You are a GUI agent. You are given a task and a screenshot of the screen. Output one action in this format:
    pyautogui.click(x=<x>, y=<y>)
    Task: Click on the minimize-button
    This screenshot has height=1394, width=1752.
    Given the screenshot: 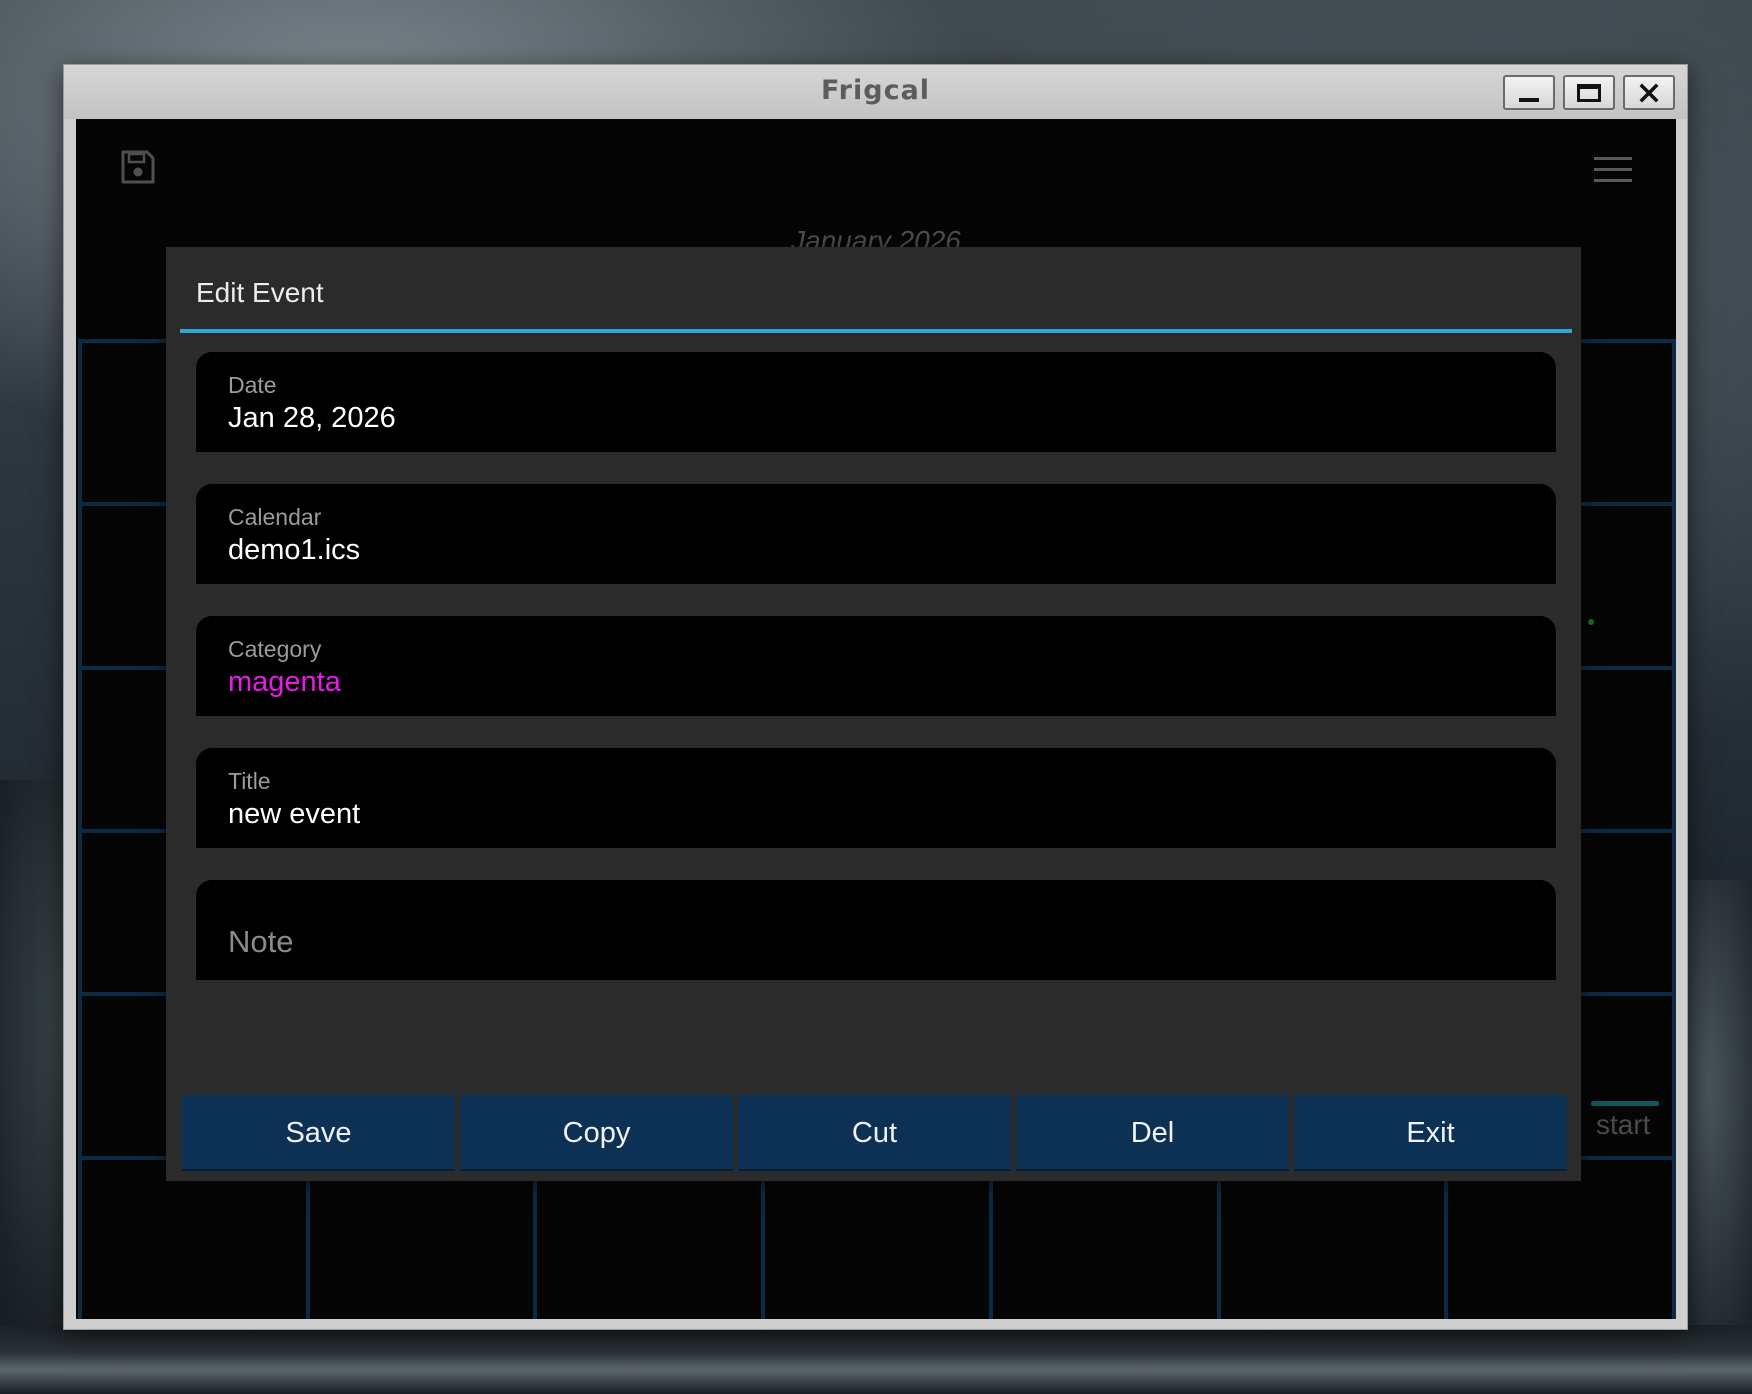 What is the action you would take?
    pyautogui.click(x=1529, y=92)
    